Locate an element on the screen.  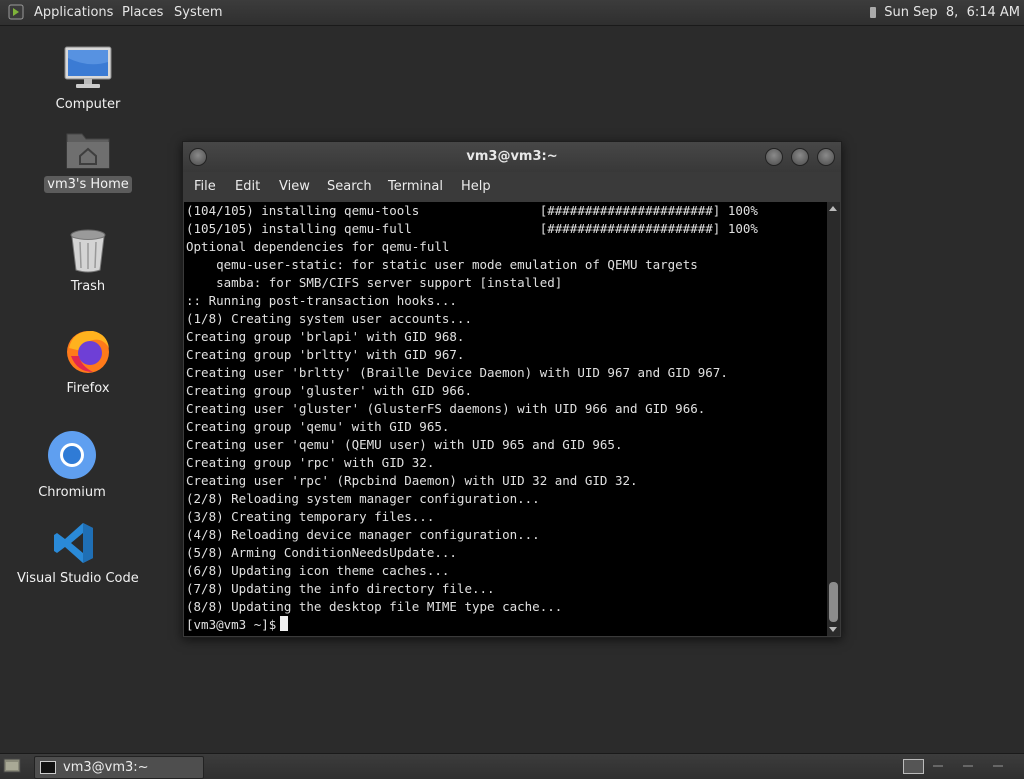
show-desktop-icon is located at coordinates (12, 765).